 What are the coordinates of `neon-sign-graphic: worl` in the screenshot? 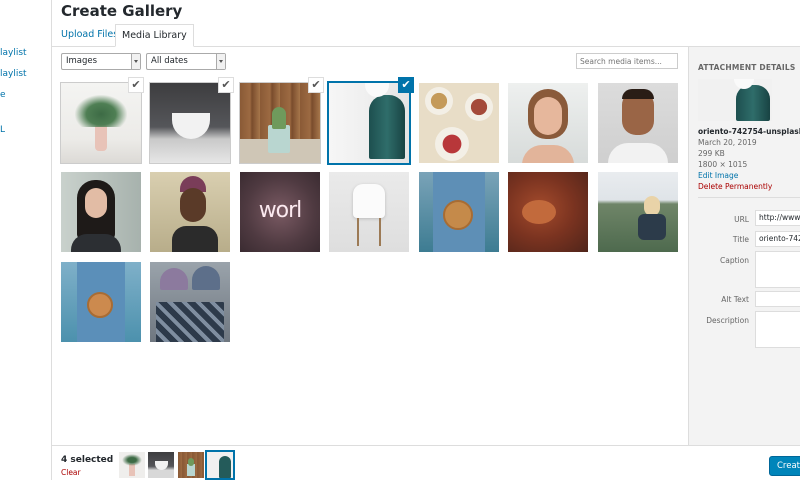 It's located at (280, 210).